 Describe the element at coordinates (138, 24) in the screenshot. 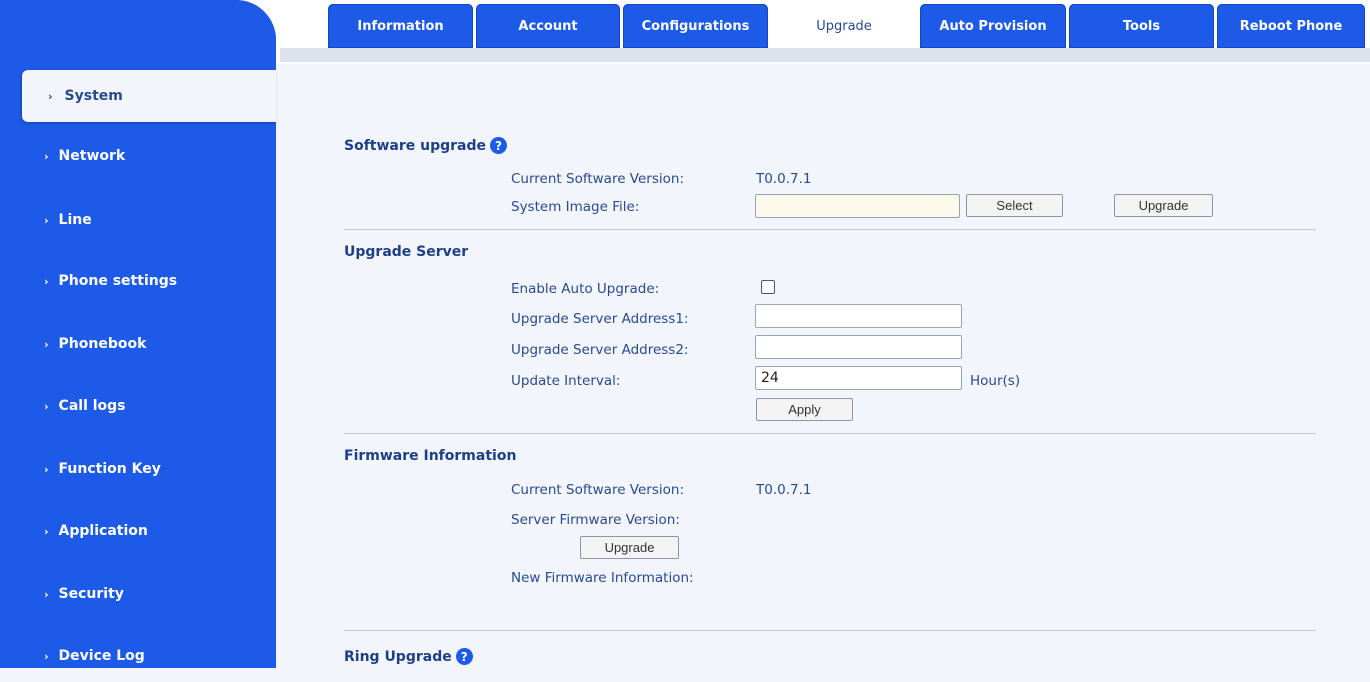

I see `sidebar-header` at that location.